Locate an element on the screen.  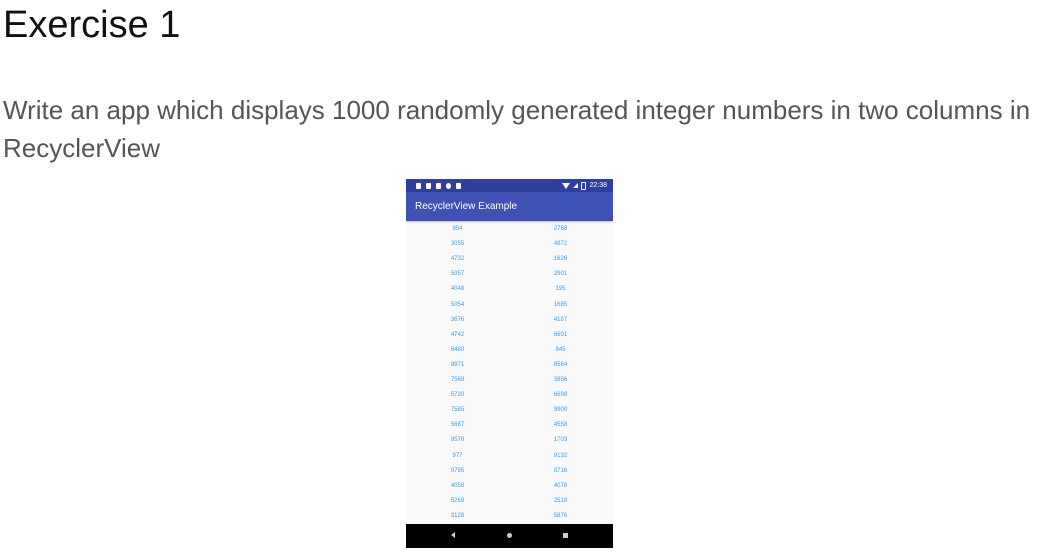
status-icons-right: 22:38 is located at coordinates (584, 185).